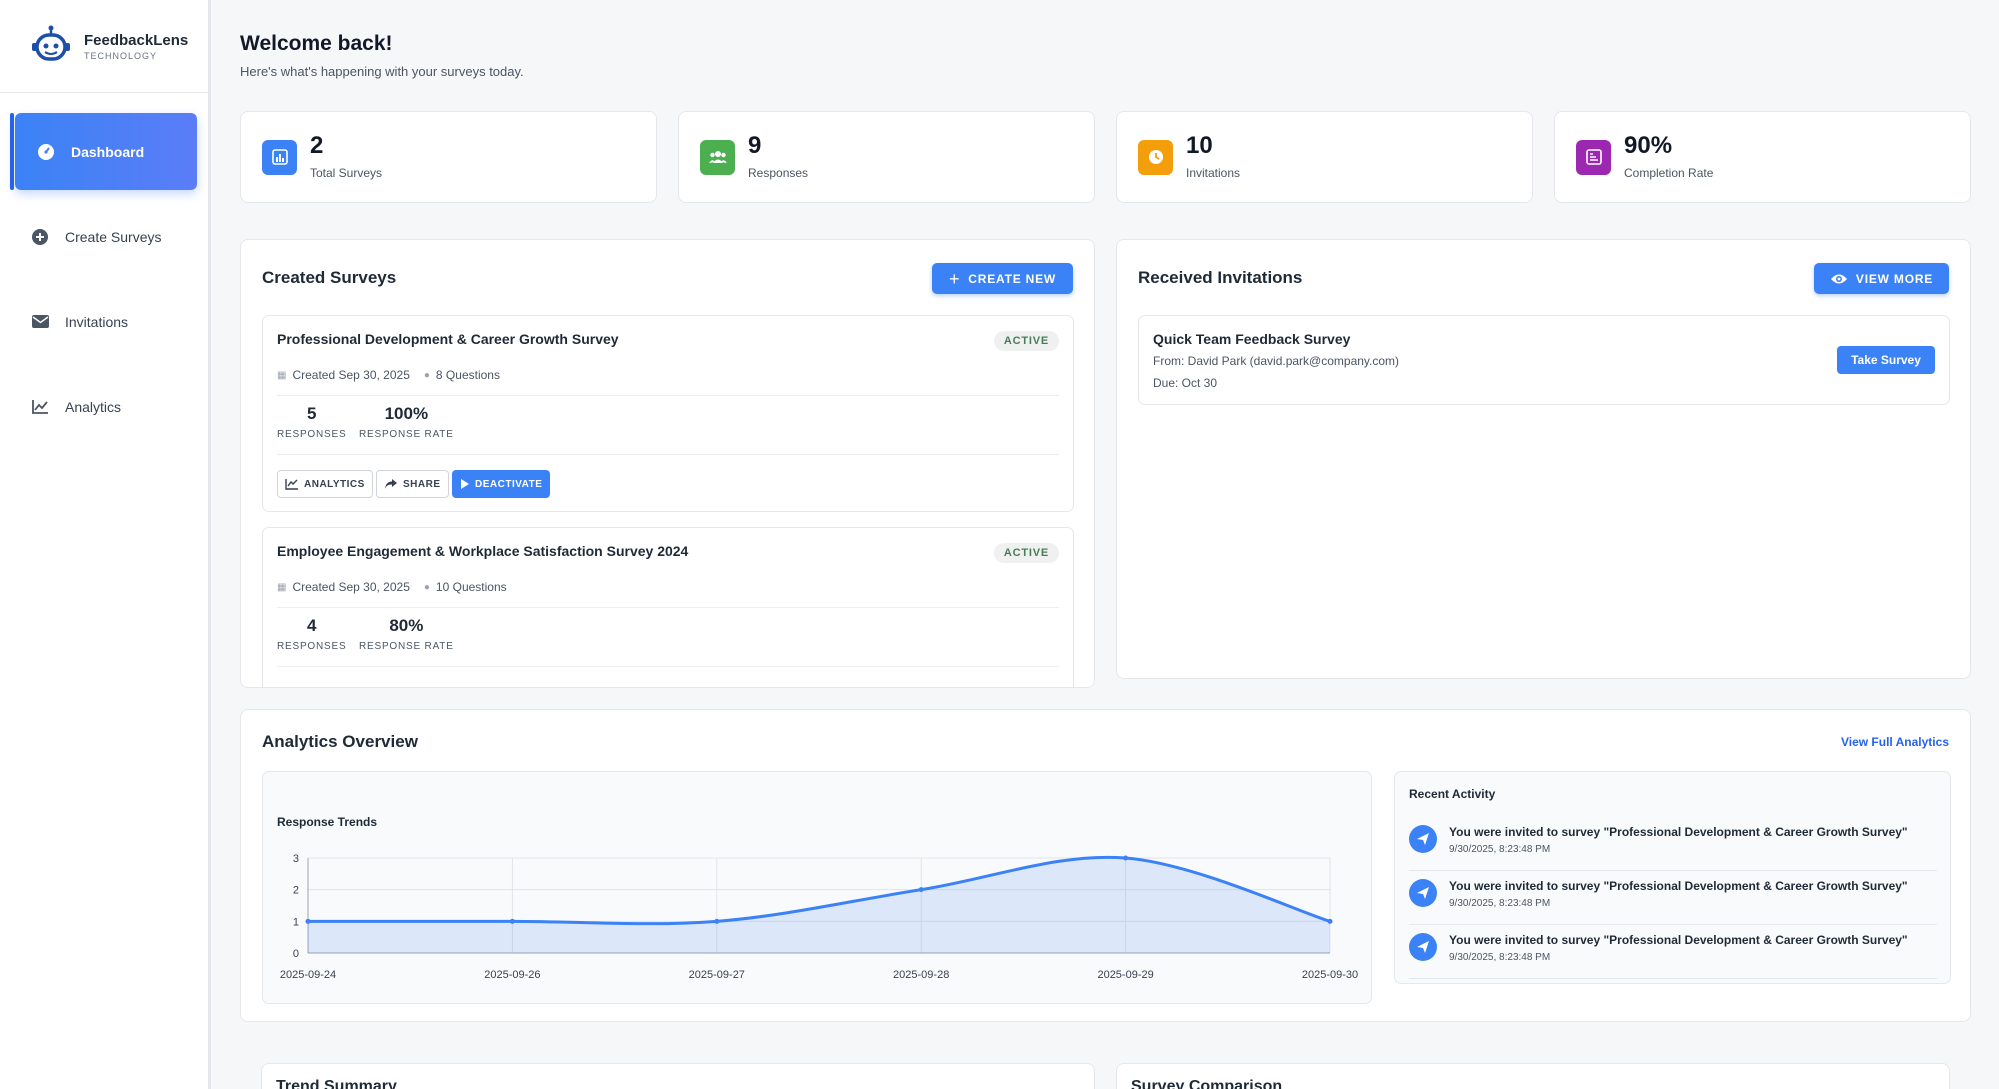  I want to click on take-survey-button: Take Survey, so click(1886, 360).